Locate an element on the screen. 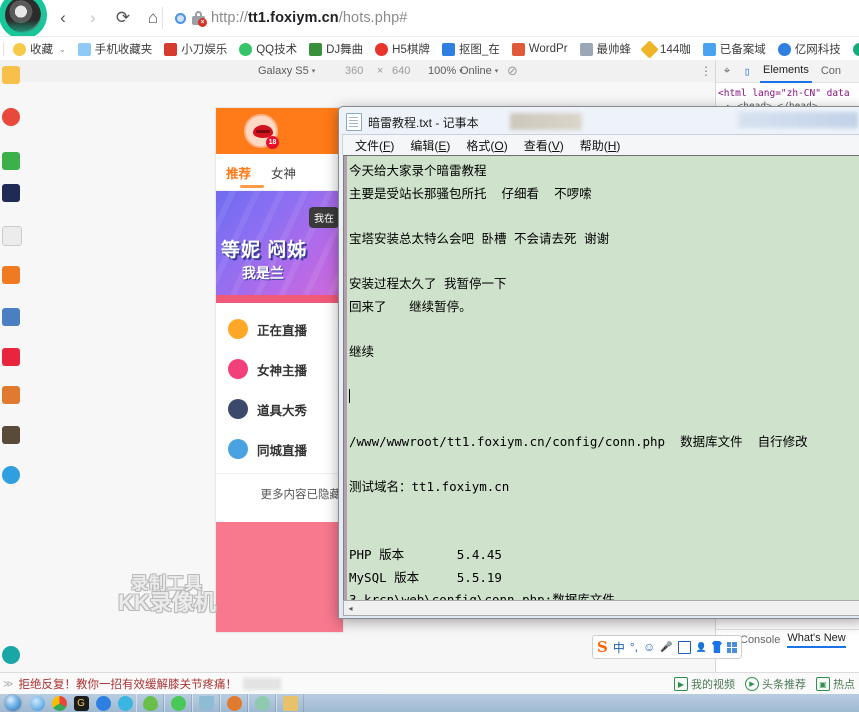 The height and width of the screenshot is (712, 859). taskbar-icon-statue is located at coordinates (262, 703).